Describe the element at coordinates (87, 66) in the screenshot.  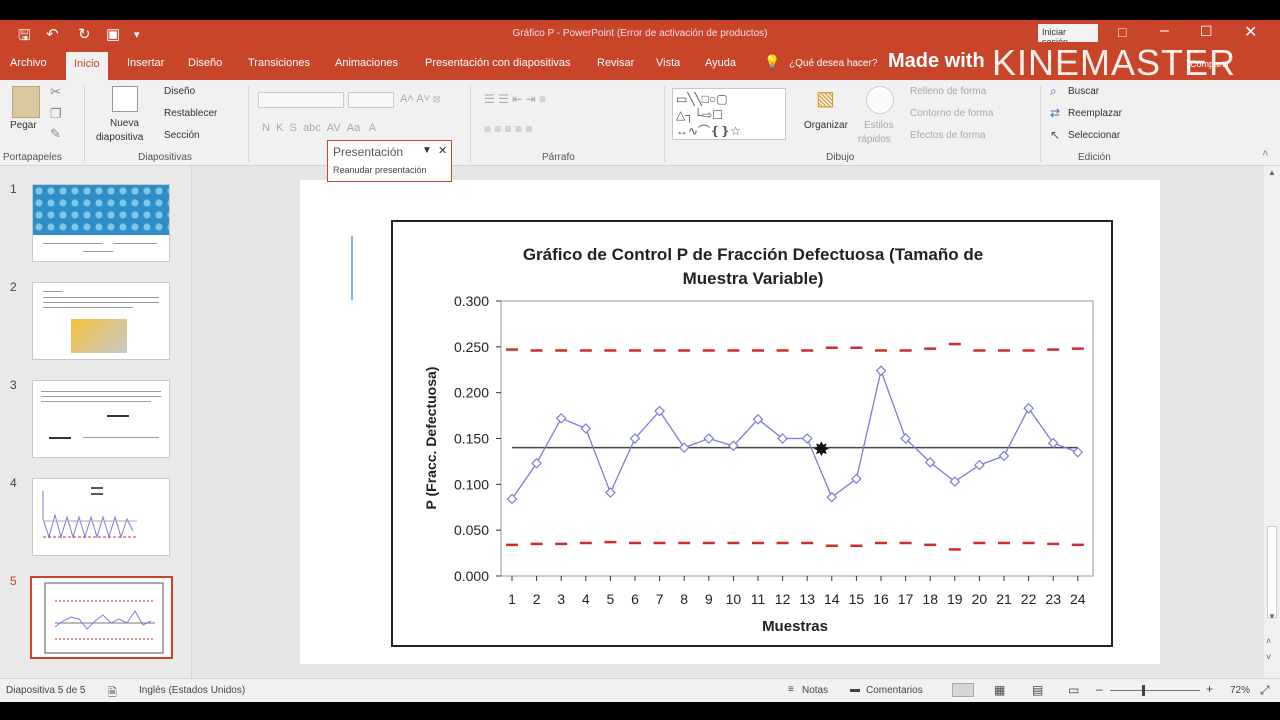
I see `tab-inicio: Inicio` at that location.